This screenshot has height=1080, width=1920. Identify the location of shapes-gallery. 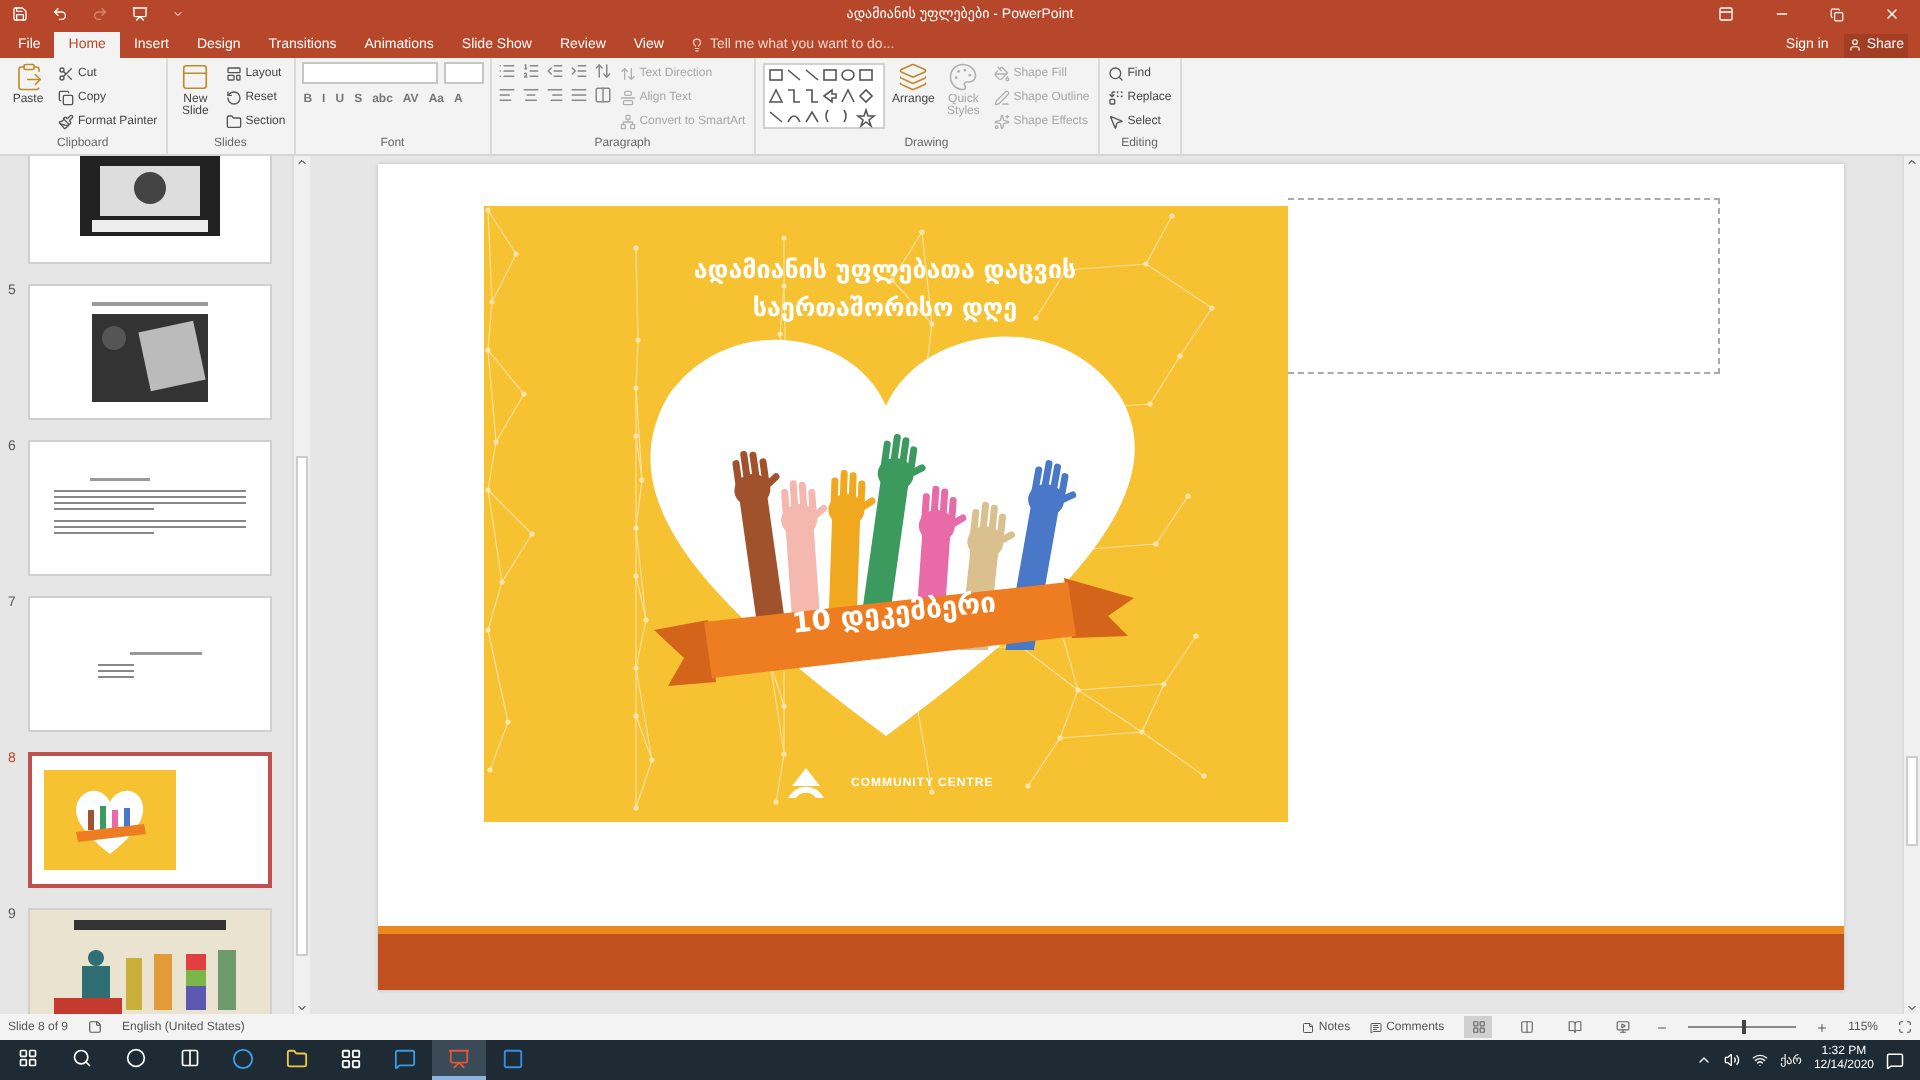
(823, 96).